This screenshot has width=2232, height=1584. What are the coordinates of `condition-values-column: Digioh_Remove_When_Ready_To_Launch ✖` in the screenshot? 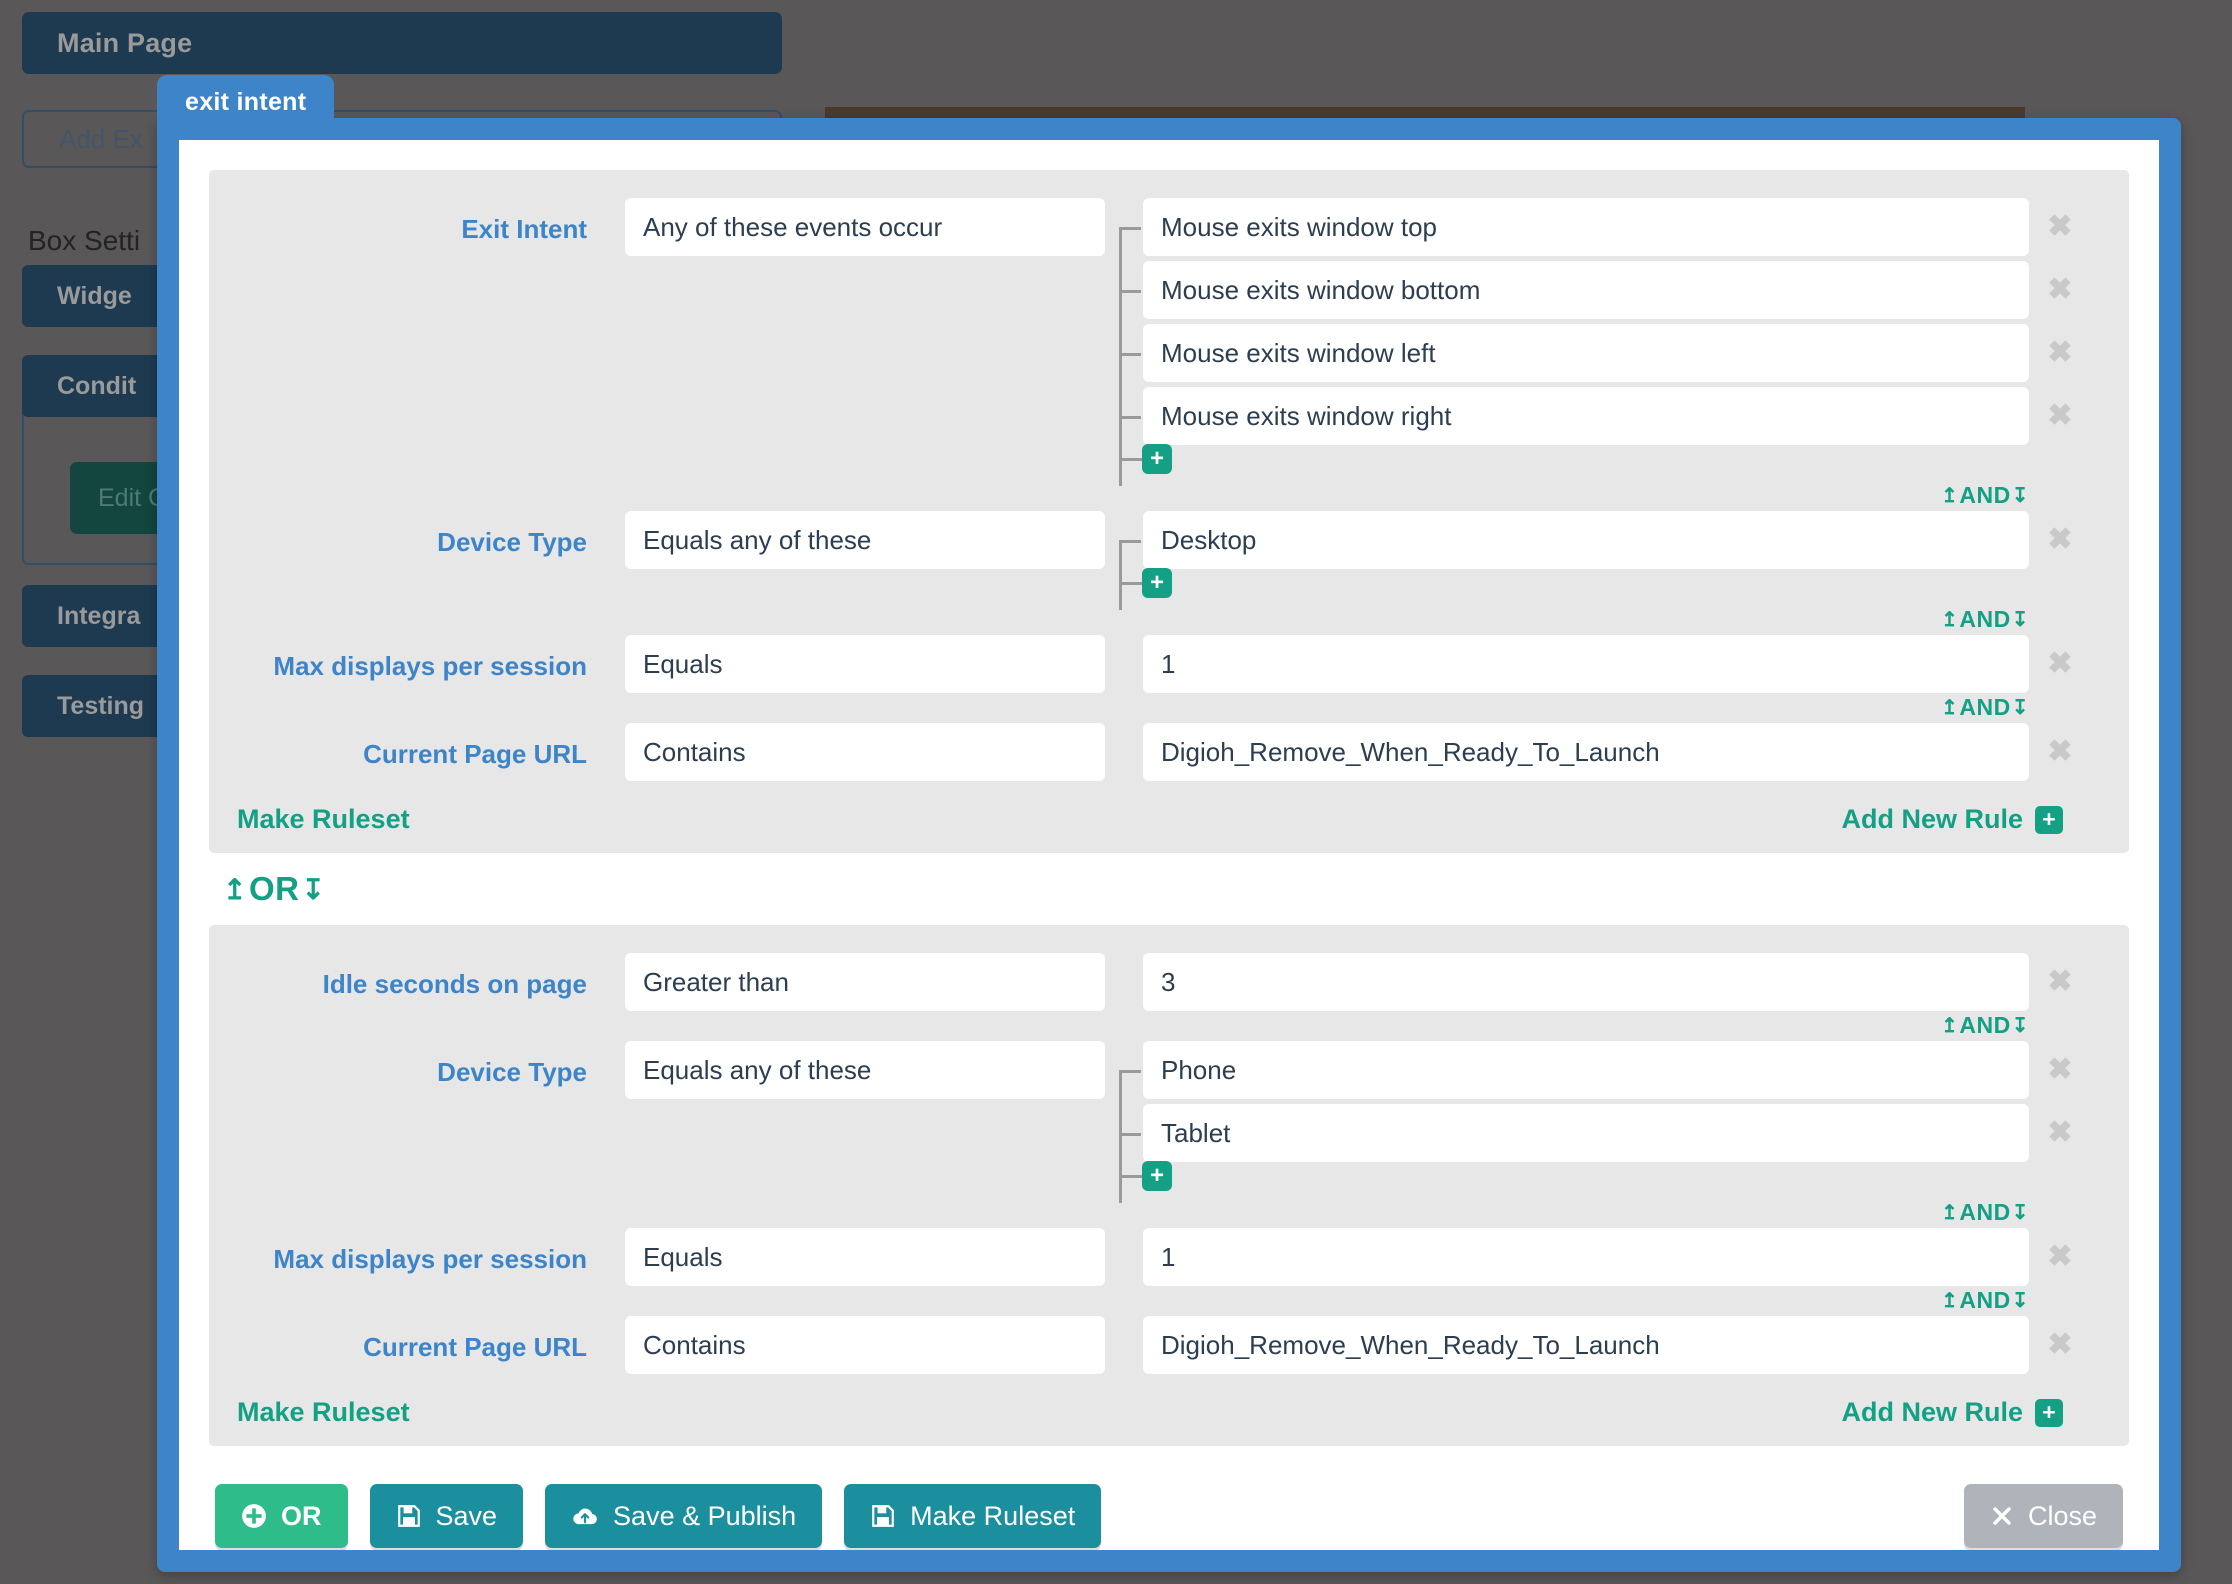 It's located at (1598, 1347).